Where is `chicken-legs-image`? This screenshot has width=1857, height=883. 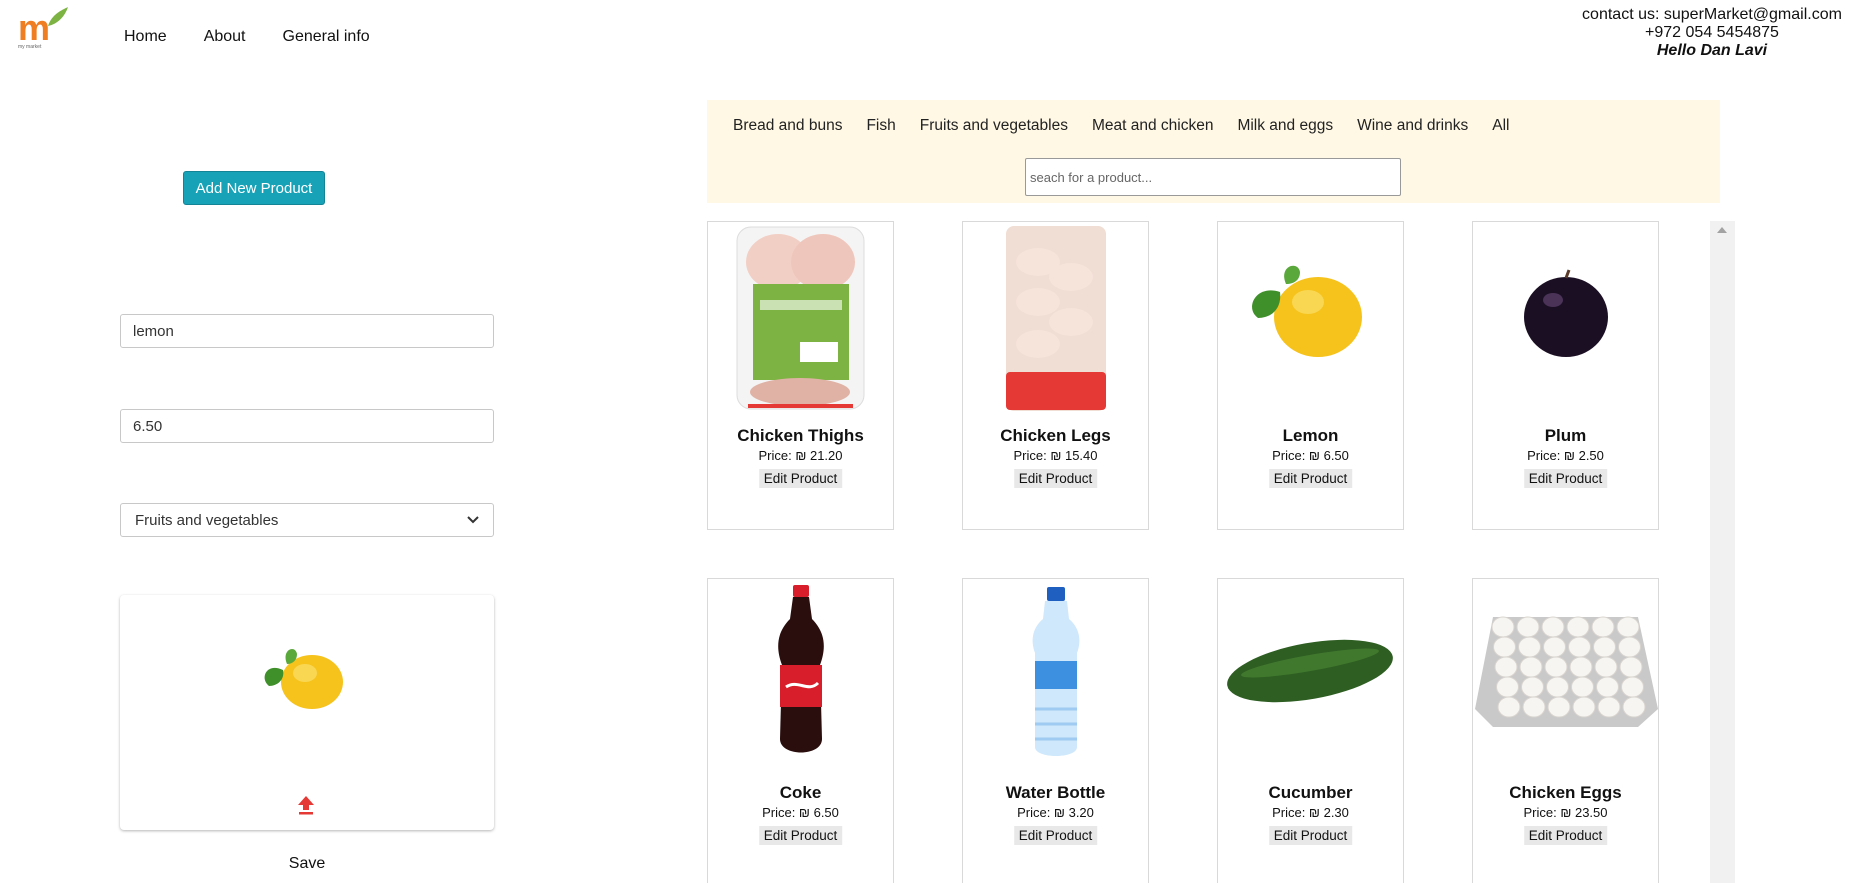
chicken-legs-image is located at coordinates (1056, 318).